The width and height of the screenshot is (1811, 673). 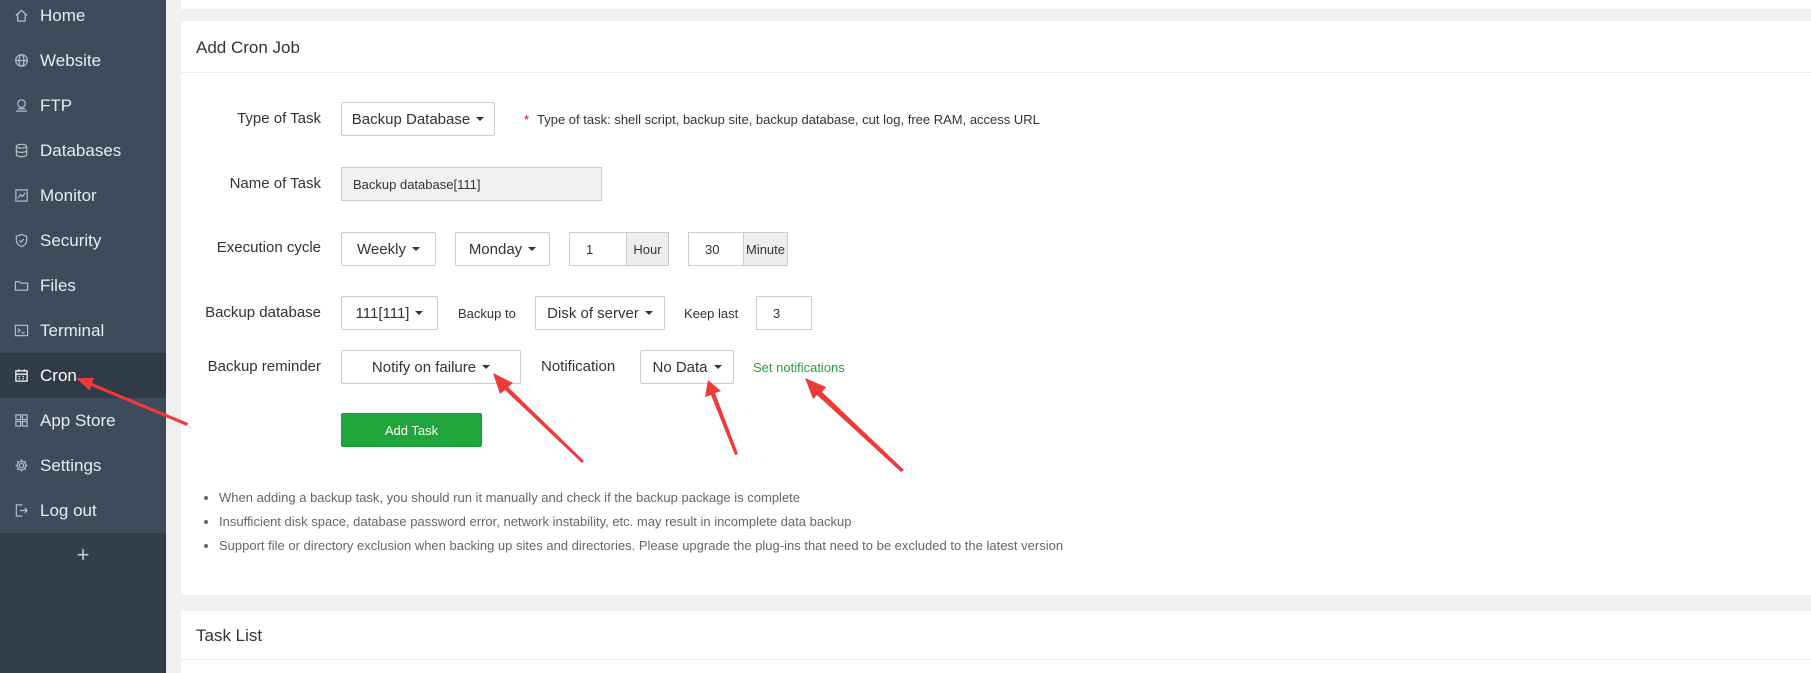 What do you see at coordinates (83, 285) in the screenshot?
I see `sidebar-item-files: Files` at bounding box center [83, 285].